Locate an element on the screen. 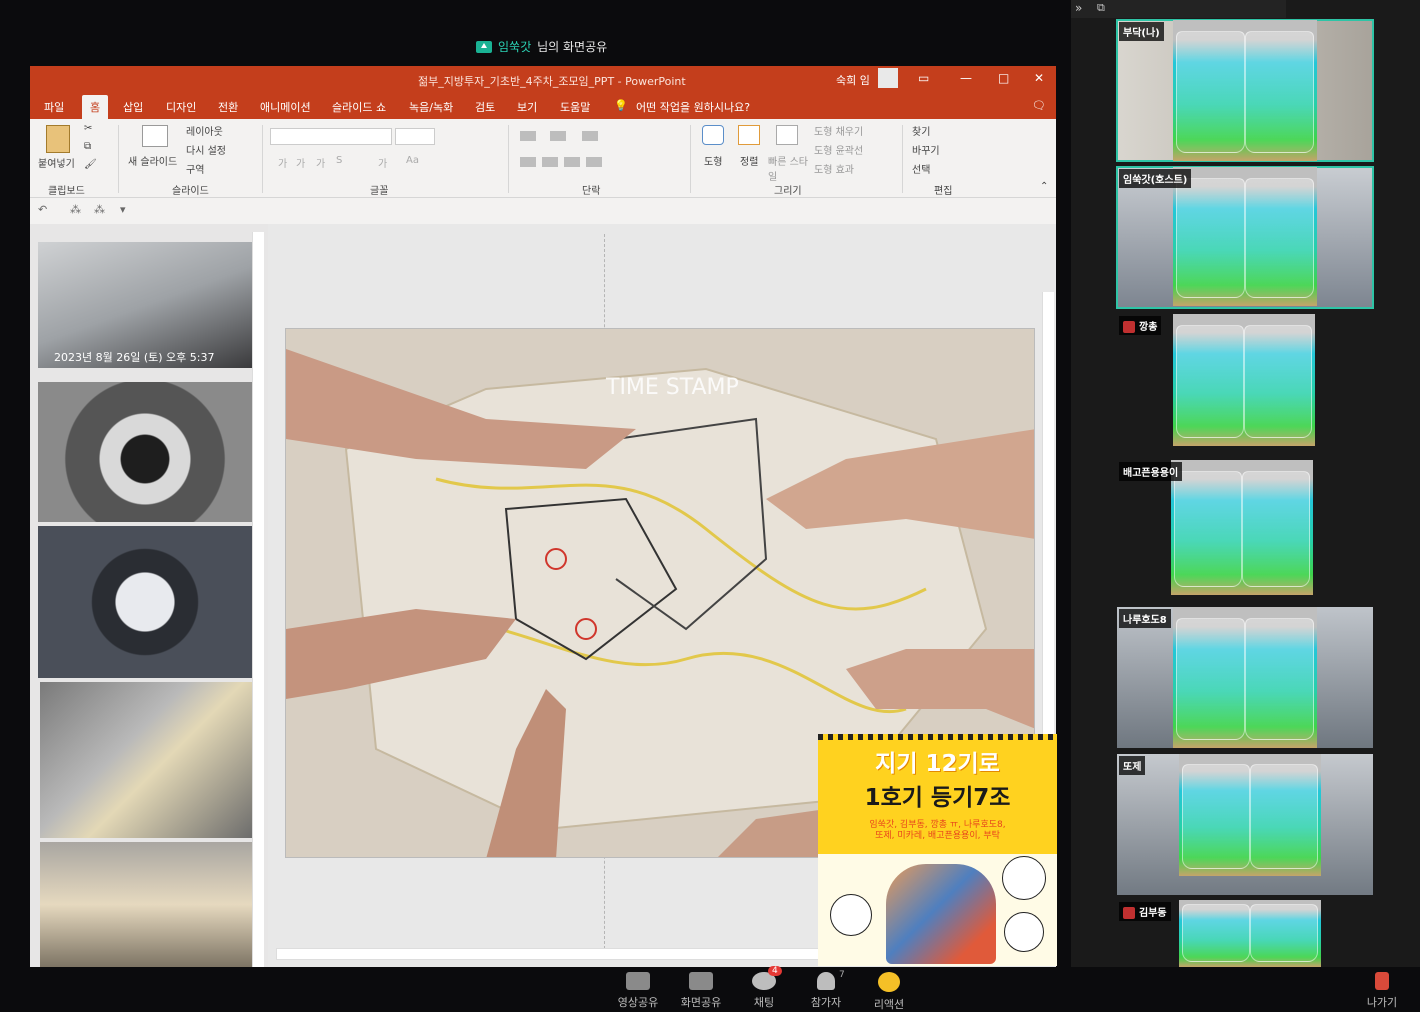  reaction-button: 리액션 is located at coordinates (889, 992).